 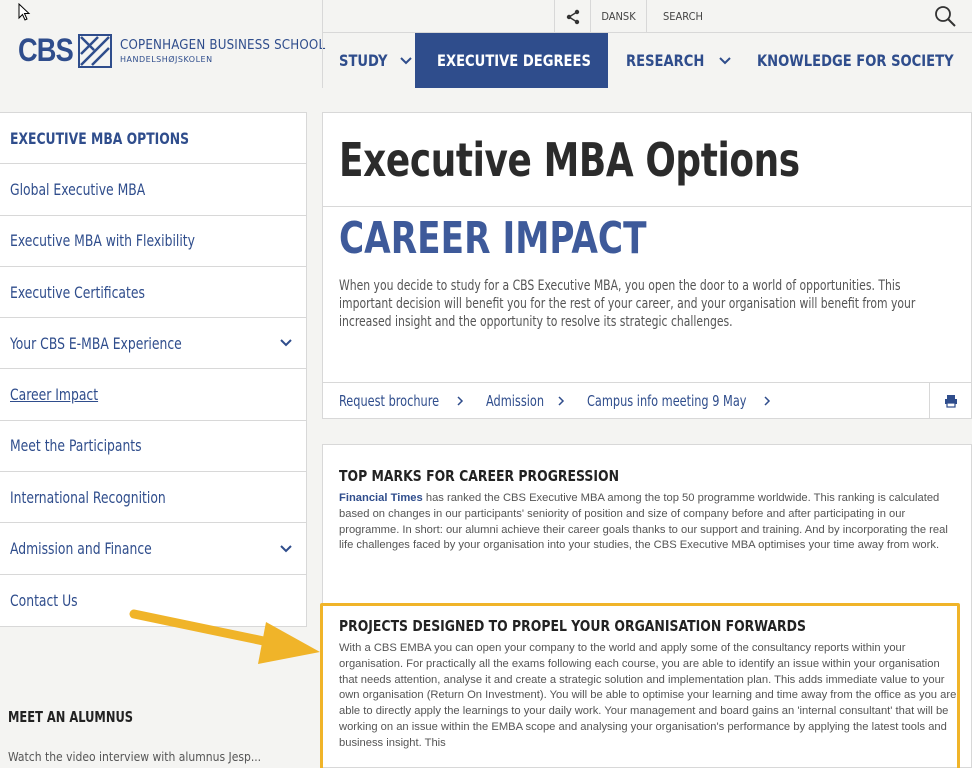 What do you see at coordinates (945, 16) in the screenshot?
I see `search-icon` at bounding box center [945, 16].